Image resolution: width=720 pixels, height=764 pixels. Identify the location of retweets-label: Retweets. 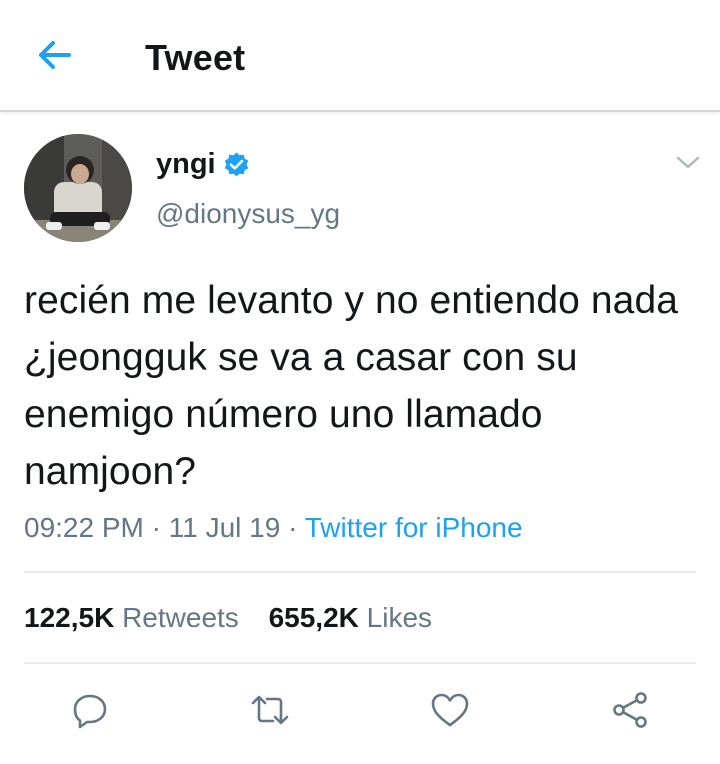
(180, 617).